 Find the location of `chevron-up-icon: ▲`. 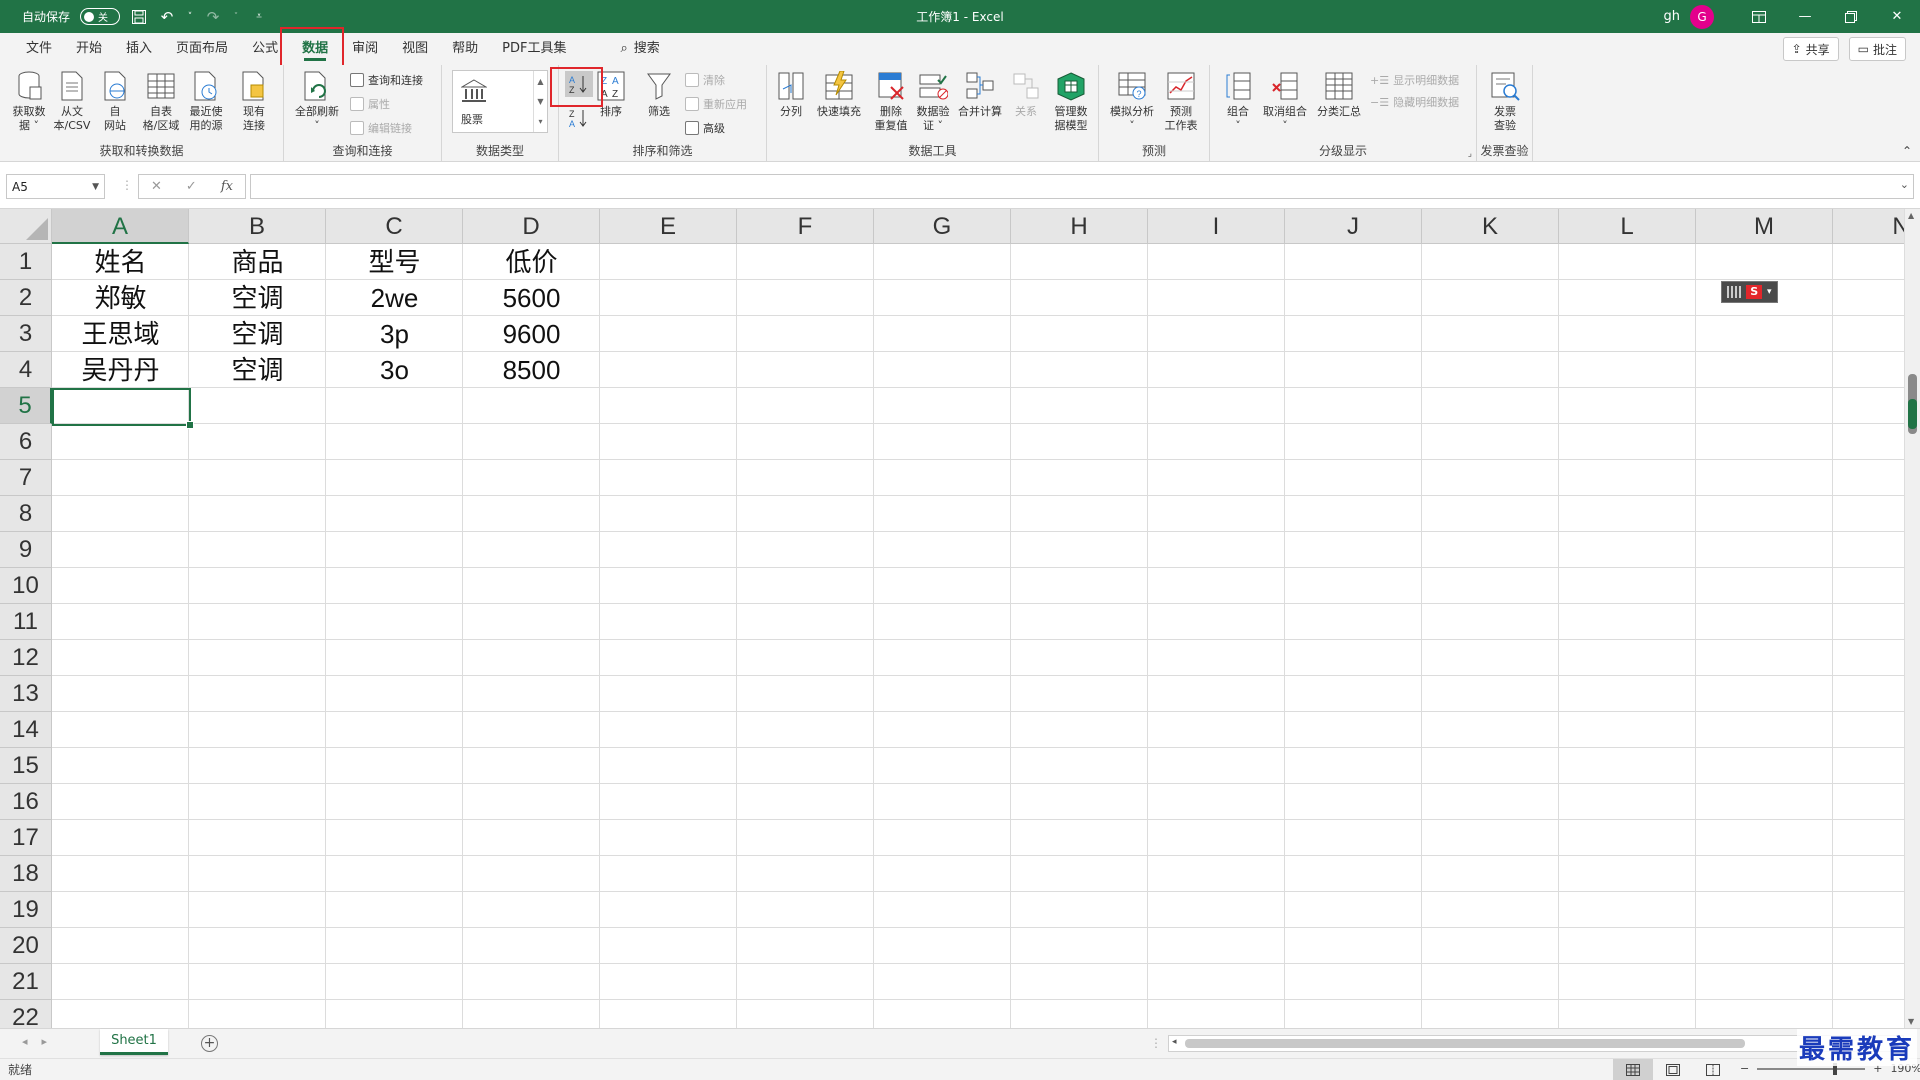

chevron-up-icon: ▲ is located at coordinates (540, 81).